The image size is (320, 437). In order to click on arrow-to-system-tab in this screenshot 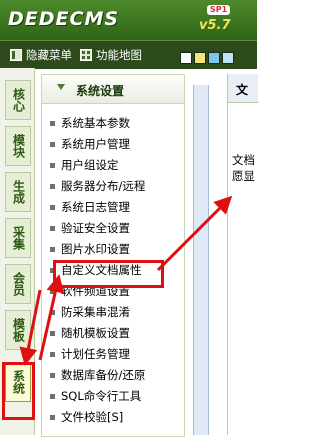, I will do `click(30, 327)`.